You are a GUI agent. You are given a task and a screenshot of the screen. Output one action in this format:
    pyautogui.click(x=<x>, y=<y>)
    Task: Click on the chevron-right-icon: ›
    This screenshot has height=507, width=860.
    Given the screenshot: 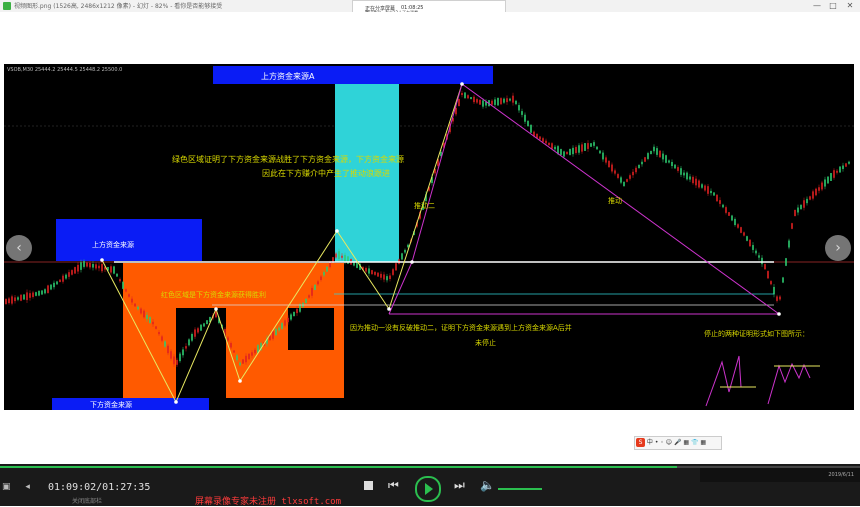 What is the action you would take?
    pyautogui.click(x=838, y=248)
    